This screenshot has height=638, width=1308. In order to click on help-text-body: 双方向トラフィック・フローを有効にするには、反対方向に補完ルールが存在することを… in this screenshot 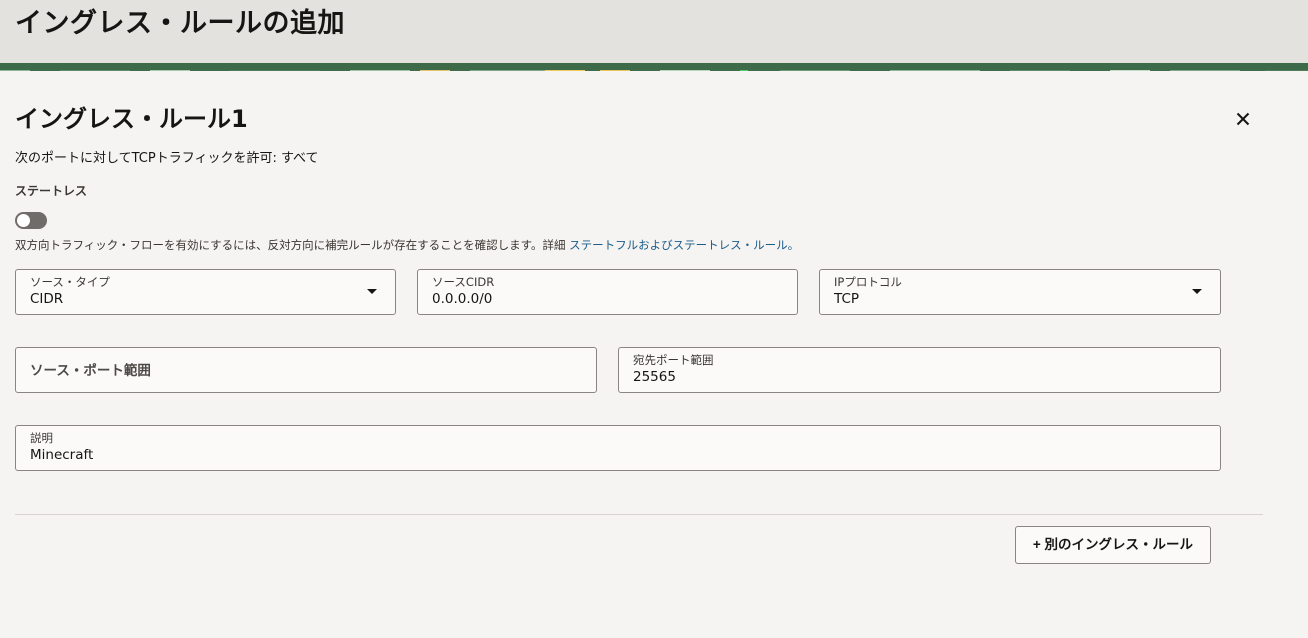, I will do `click(290, 245)`.